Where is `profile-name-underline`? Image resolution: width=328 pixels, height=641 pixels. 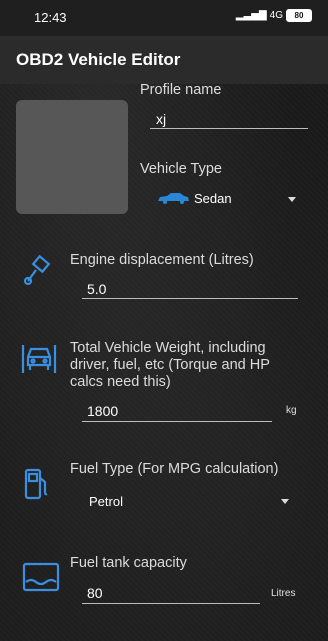 profile-name-underline is located at coordinates (229, 128).